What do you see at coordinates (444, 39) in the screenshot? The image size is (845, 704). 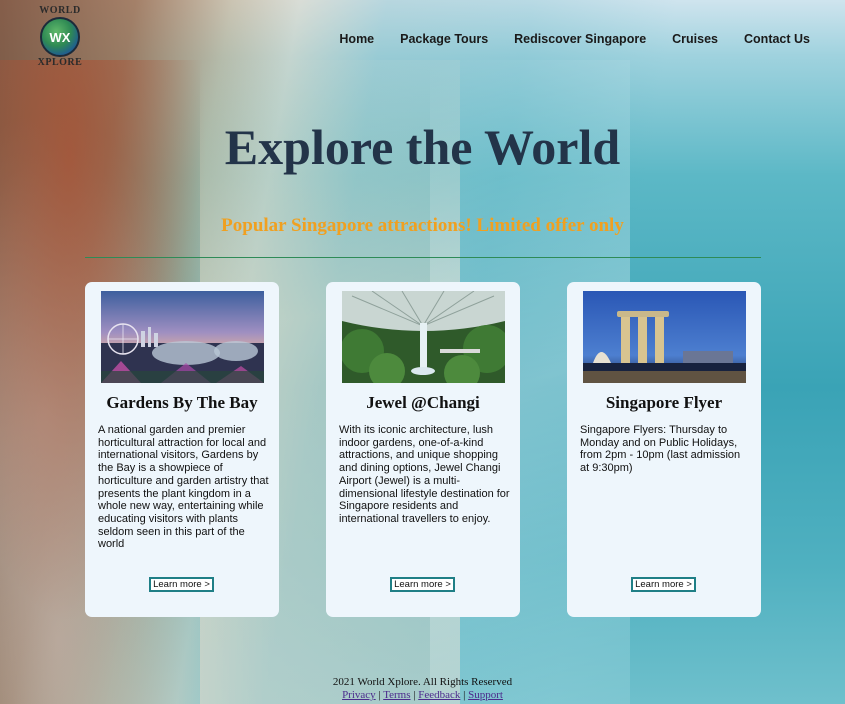 I see `nav-package-tours: Package Tours` at bounding box center [444, 39].